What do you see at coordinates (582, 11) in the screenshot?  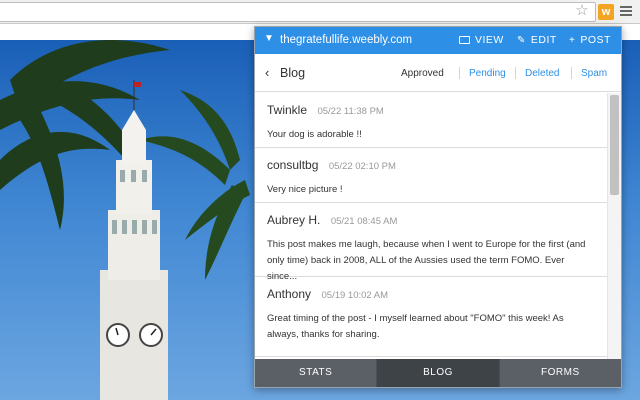 I see `bookmark-star-icon: ☆` at bounding box center [582, 11].